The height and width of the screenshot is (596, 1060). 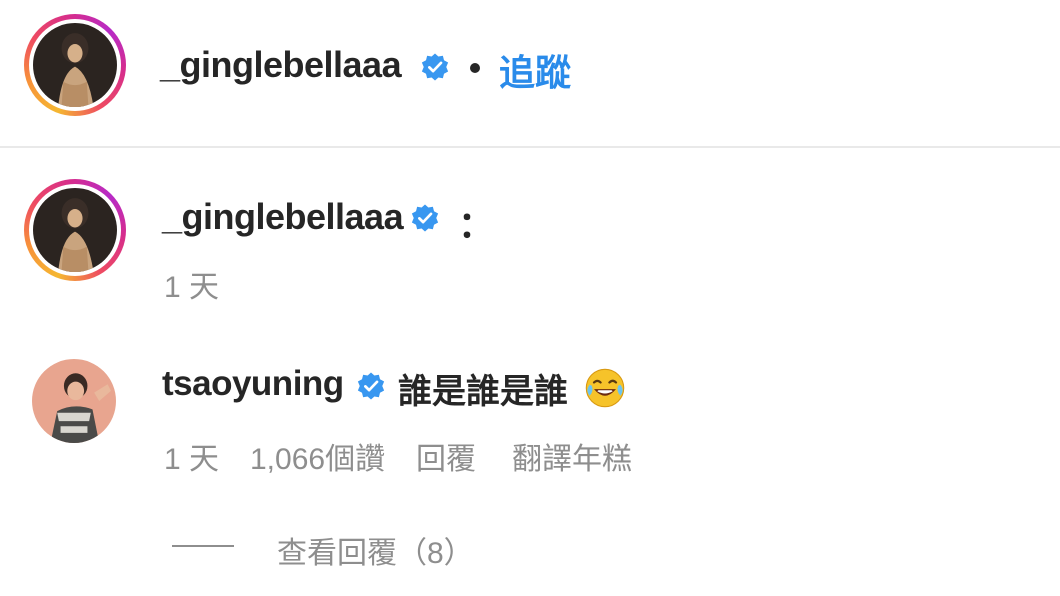 I want to click on caption-avatar, so click(x=75, y=230).